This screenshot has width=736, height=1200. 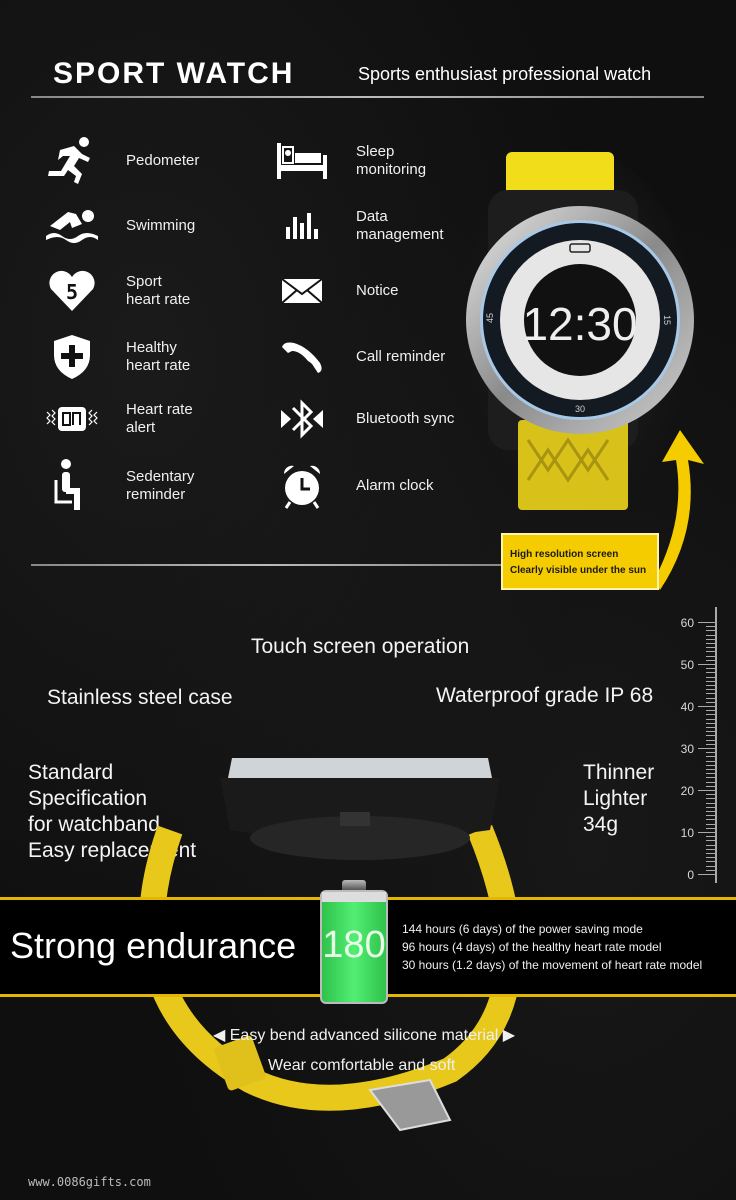 I want to click on bezel-label-15: 15, so click(x=667, y=320).